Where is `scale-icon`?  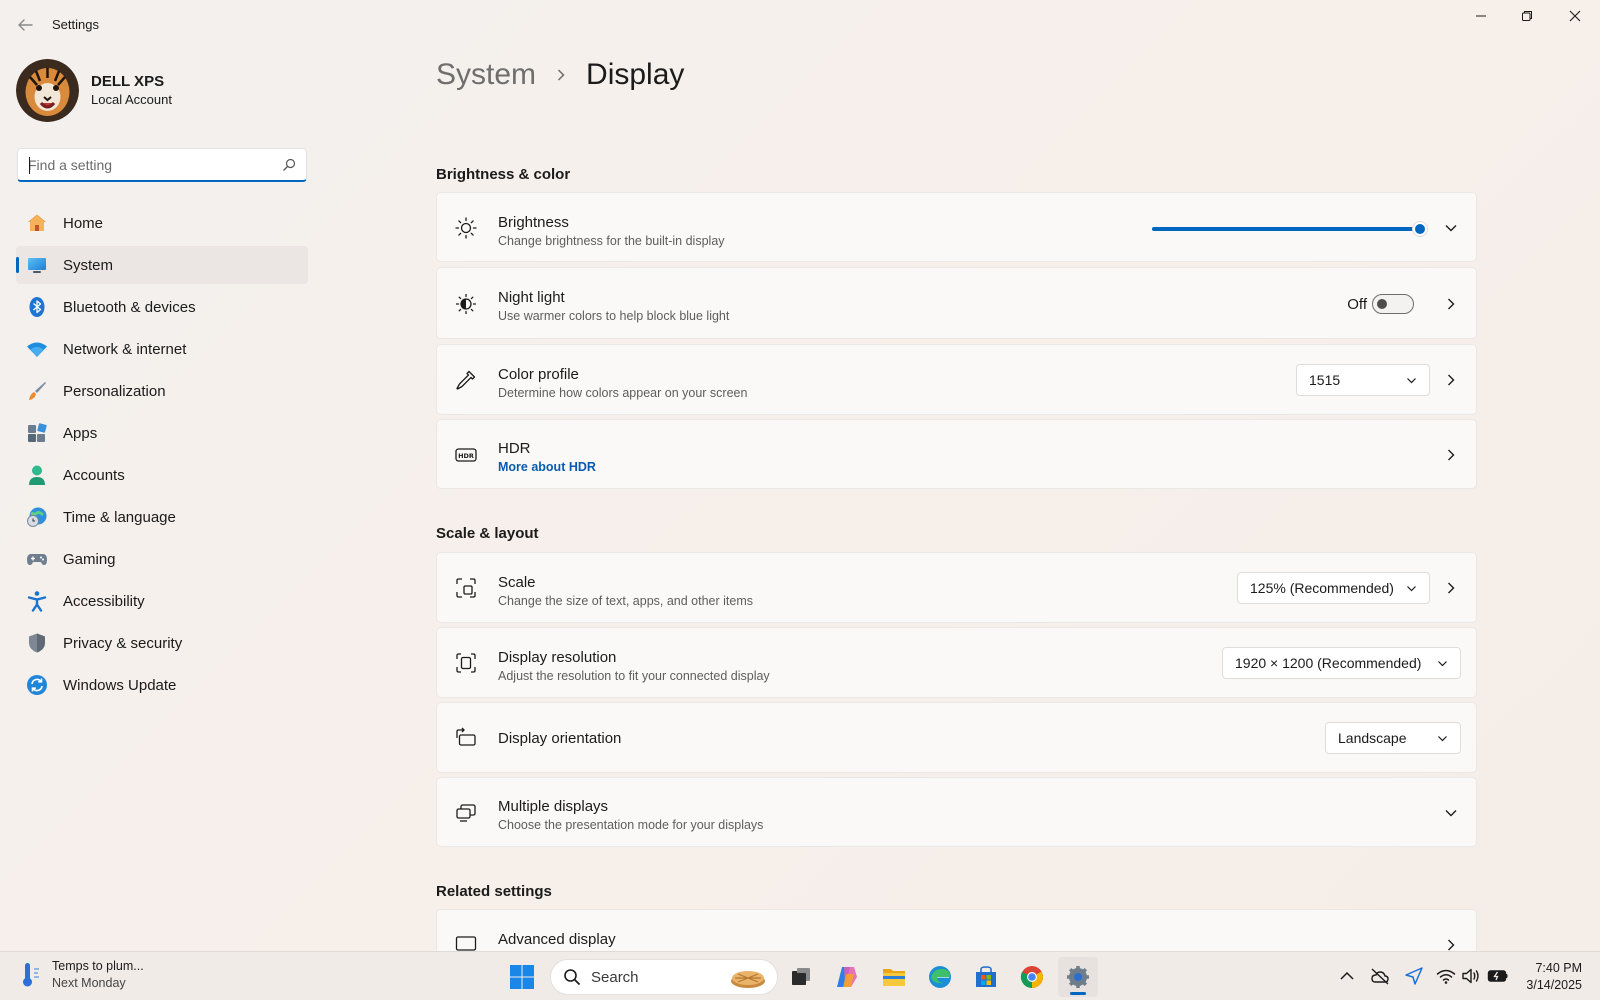
scale-icon is located at coordinates (466, 588).